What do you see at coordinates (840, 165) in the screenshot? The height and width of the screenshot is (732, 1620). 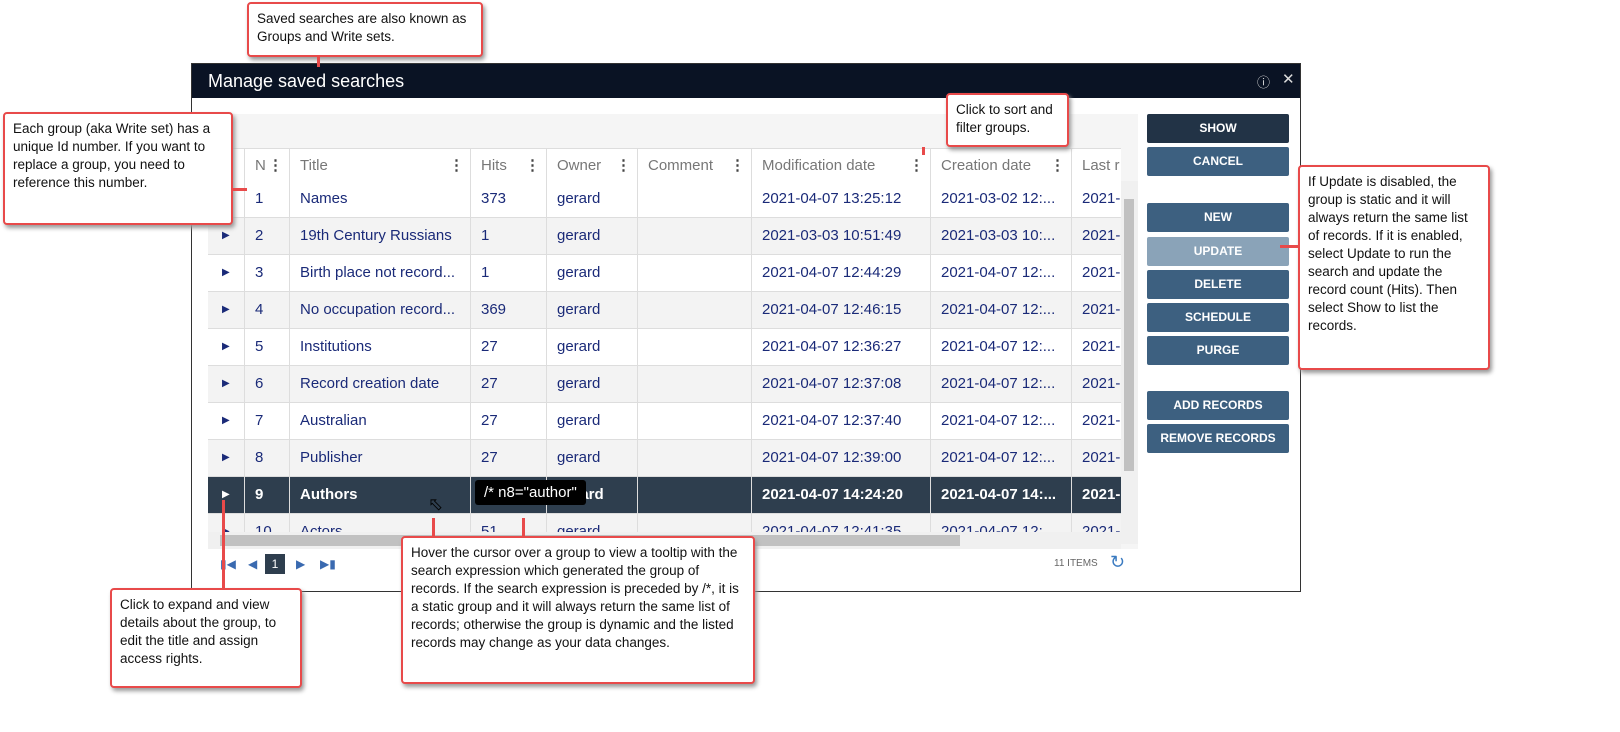 I see `column-header: Modification date ⋮` at bounding box center [840, 165].